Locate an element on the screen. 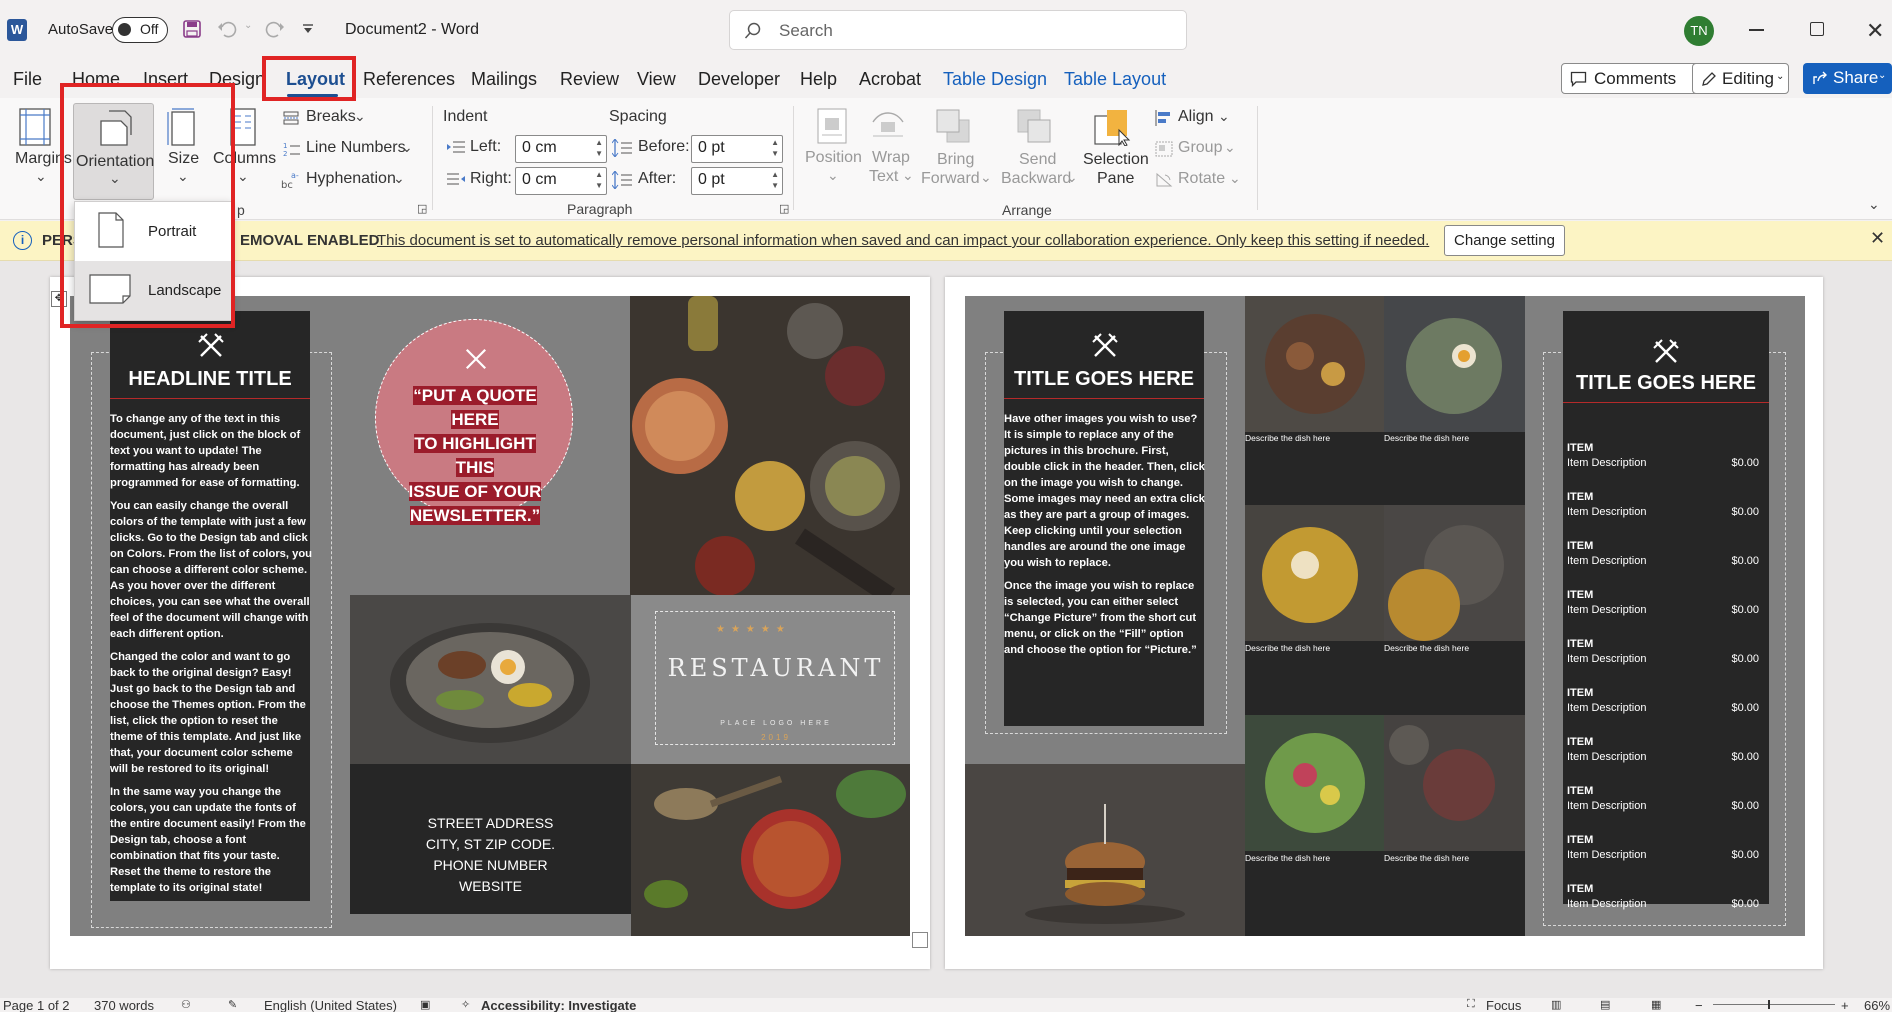 This screenshot has height=1012, width=1892. indent-right-input: 0 cm ▲ ▼ is located at coordinates (561, 181).